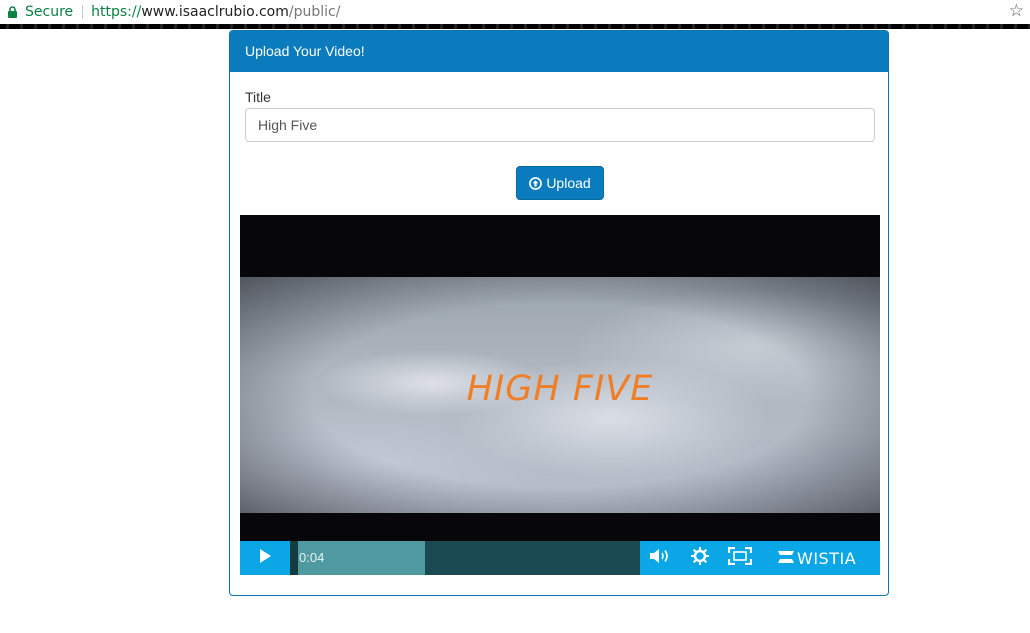 Image resolution: width=1030 pixels, height=633 pixels. What do you see at coordinates (536, 183) in the screenshot?
I see `upload-circle-icon` at bounding box center [536, 183].